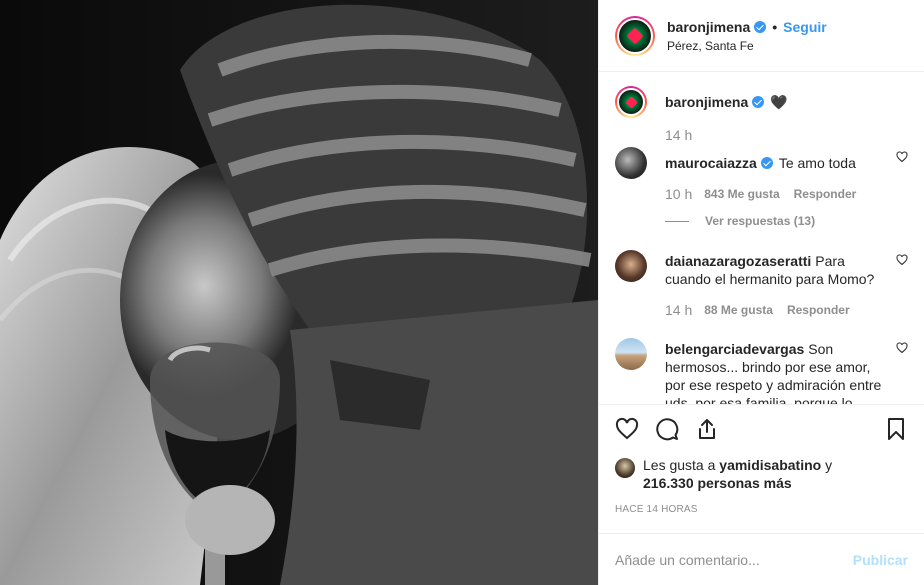 The image size is (924, 585). What do you see at coordinates (817, 163) in the screenshot?
I see `comment-text: Te amo toda` at bounding box center [817, 163].